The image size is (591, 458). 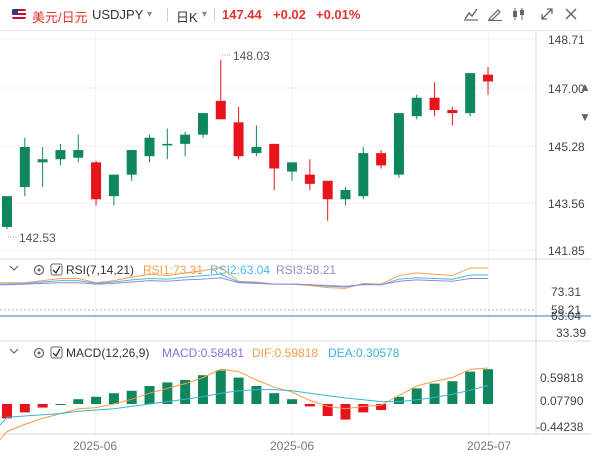 I want to click on price-tick: 141.85, so click(x=566, y=251).